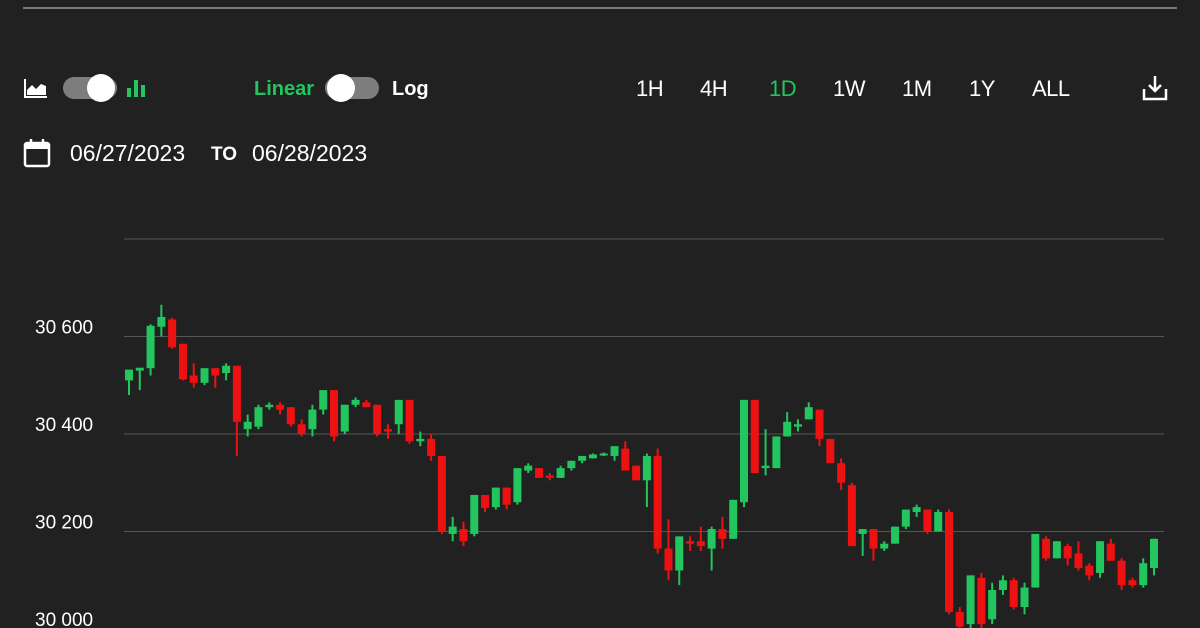 The width and height of the screenshot is (1200, 628). I want to click on y-axis-labels: 30 000 30 200 30 400 30 600, so click(64, 473).